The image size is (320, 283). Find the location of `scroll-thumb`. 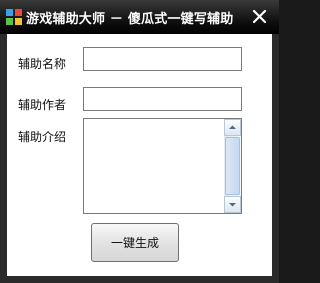

scroll-thumb is located at coordinates (232, 166).